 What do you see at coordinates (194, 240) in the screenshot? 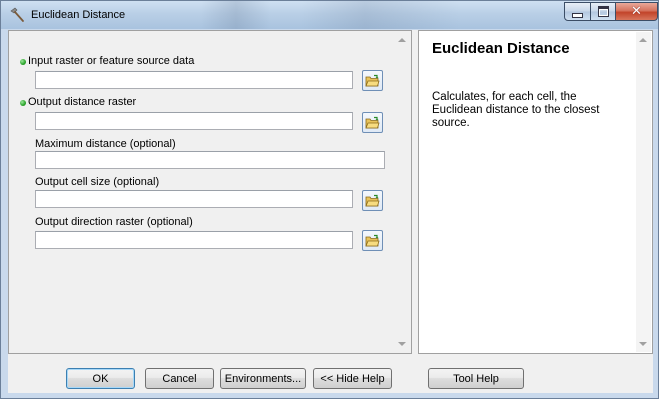
I see `output-direction-raster-field` at bounding box center [194, 240].